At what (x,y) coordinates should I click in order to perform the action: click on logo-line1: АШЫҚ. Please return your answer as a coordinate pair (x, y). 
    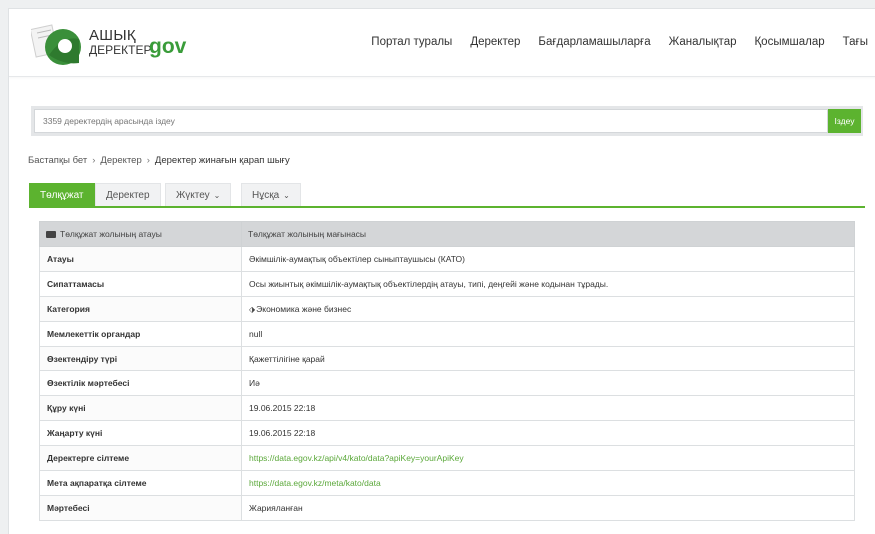
    Looking at the image, I should click on (112, 35).